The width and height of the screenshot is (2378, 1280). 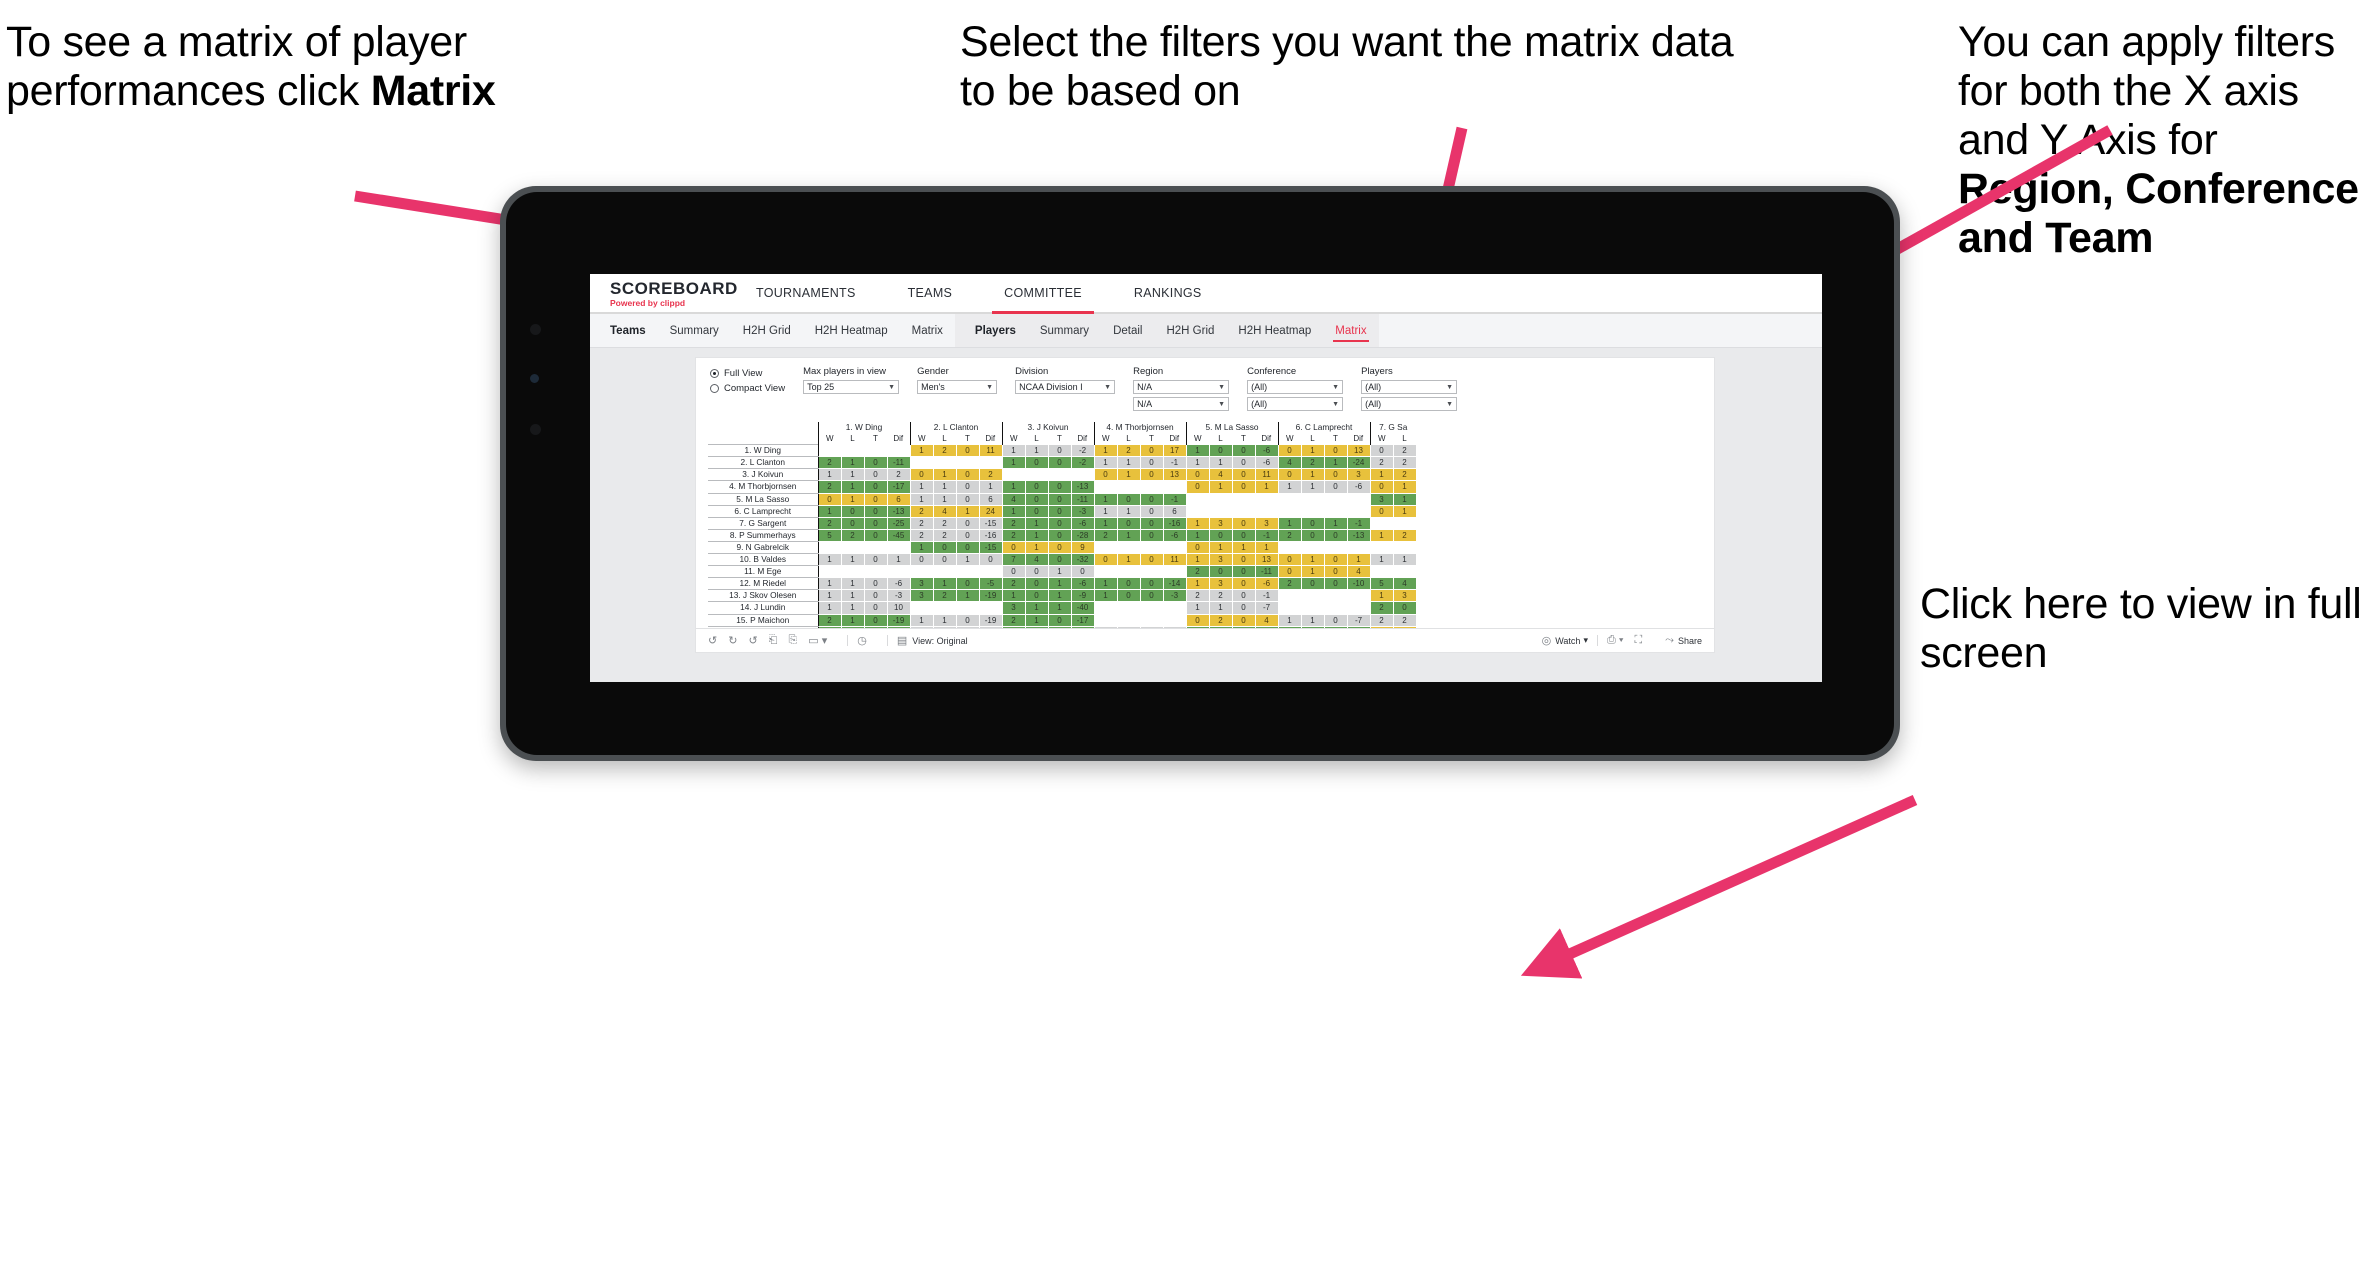 I want to click on matrix-cell: -10, so click(x=1358, y=584).